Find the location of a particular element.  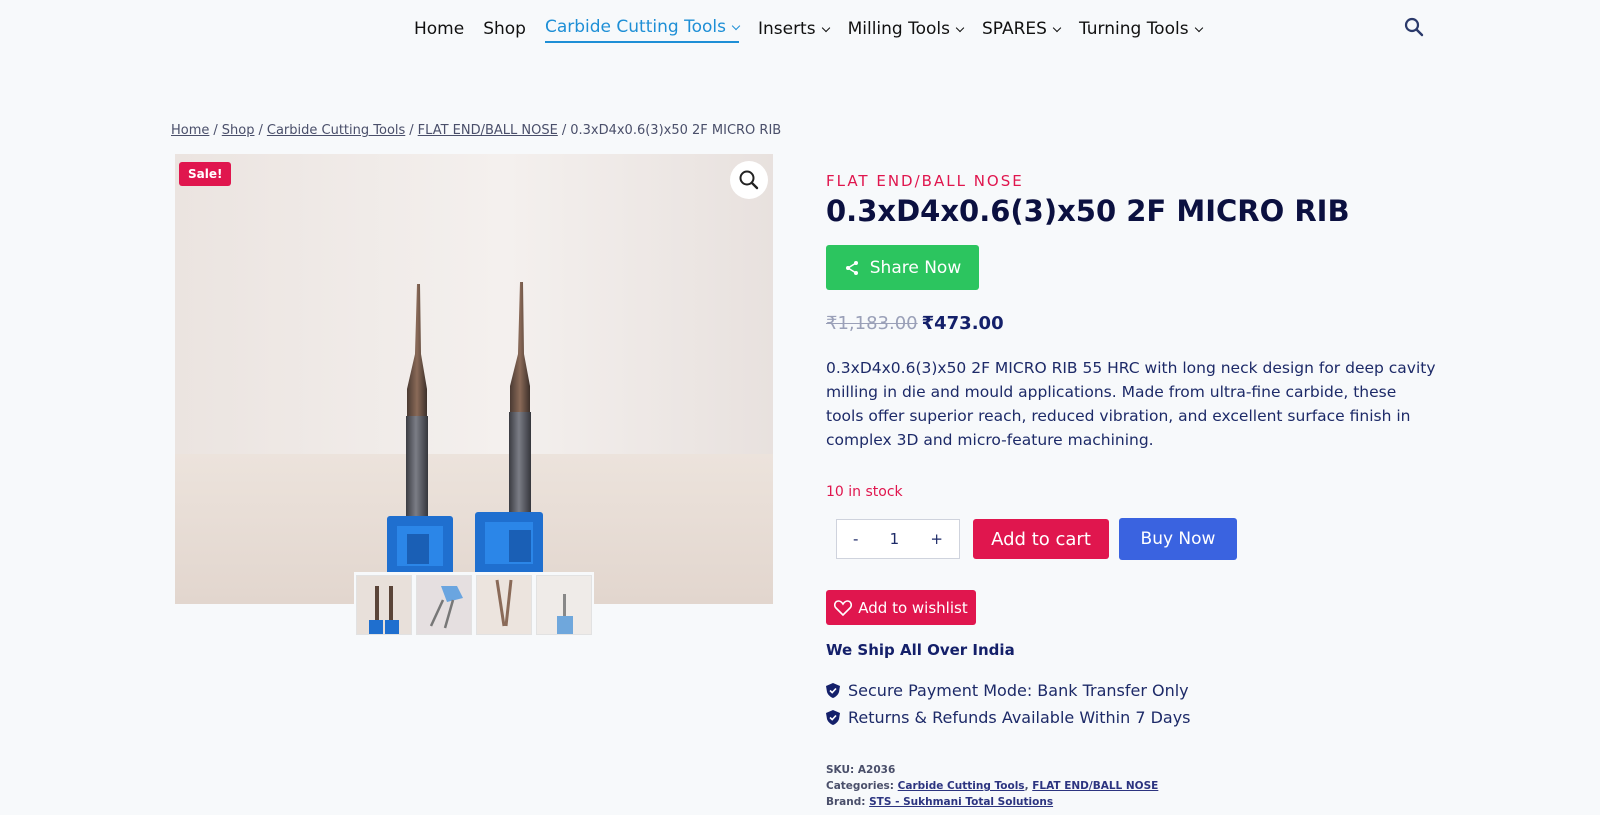

quantity-stepper: - 1 + is located at coordinates (898, 539).